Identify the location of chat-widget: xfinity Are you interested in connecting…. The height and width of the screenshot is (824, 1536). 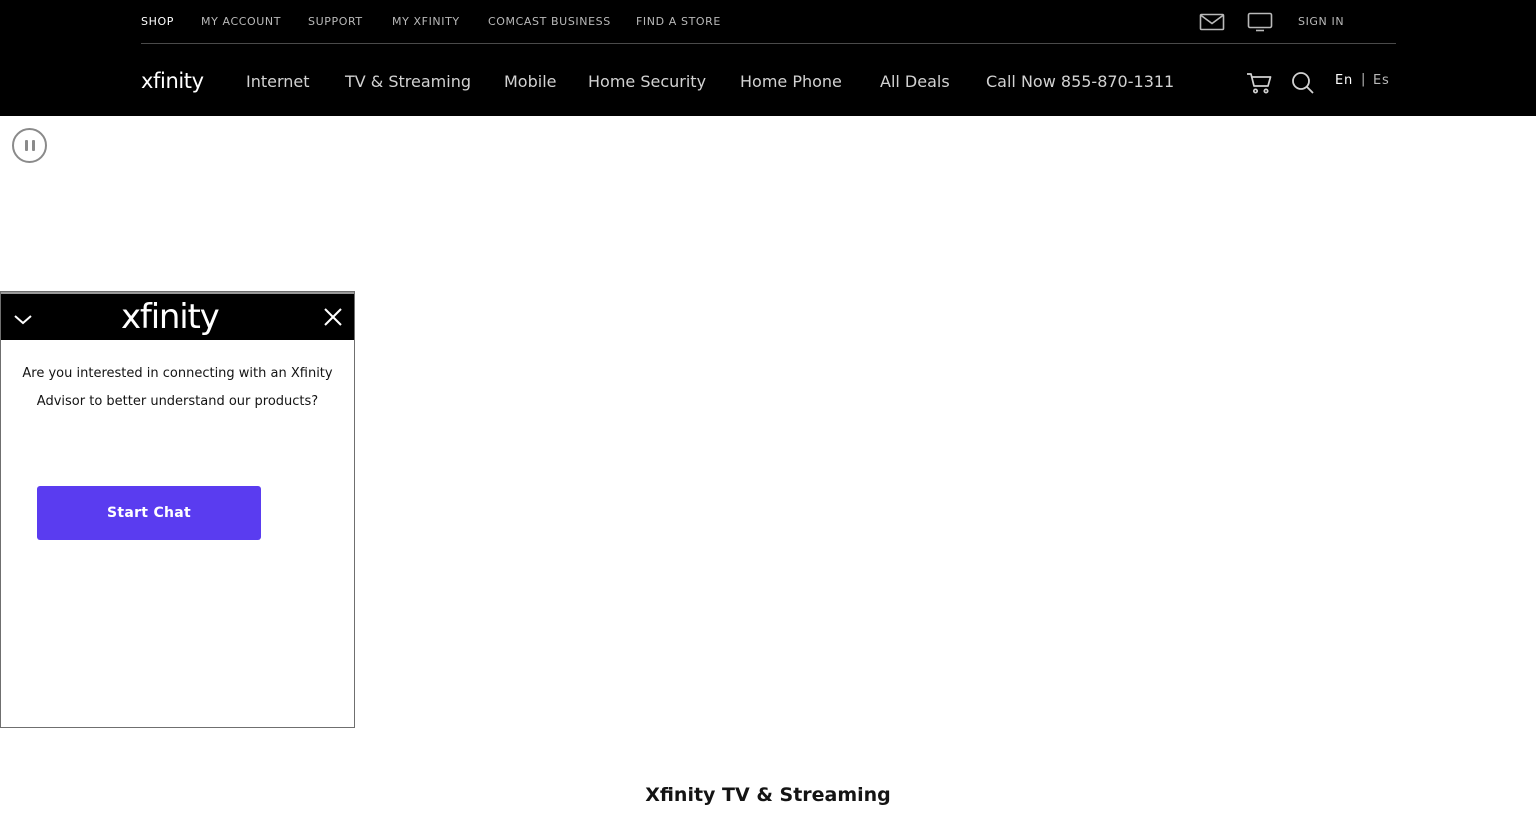
(177, 509).